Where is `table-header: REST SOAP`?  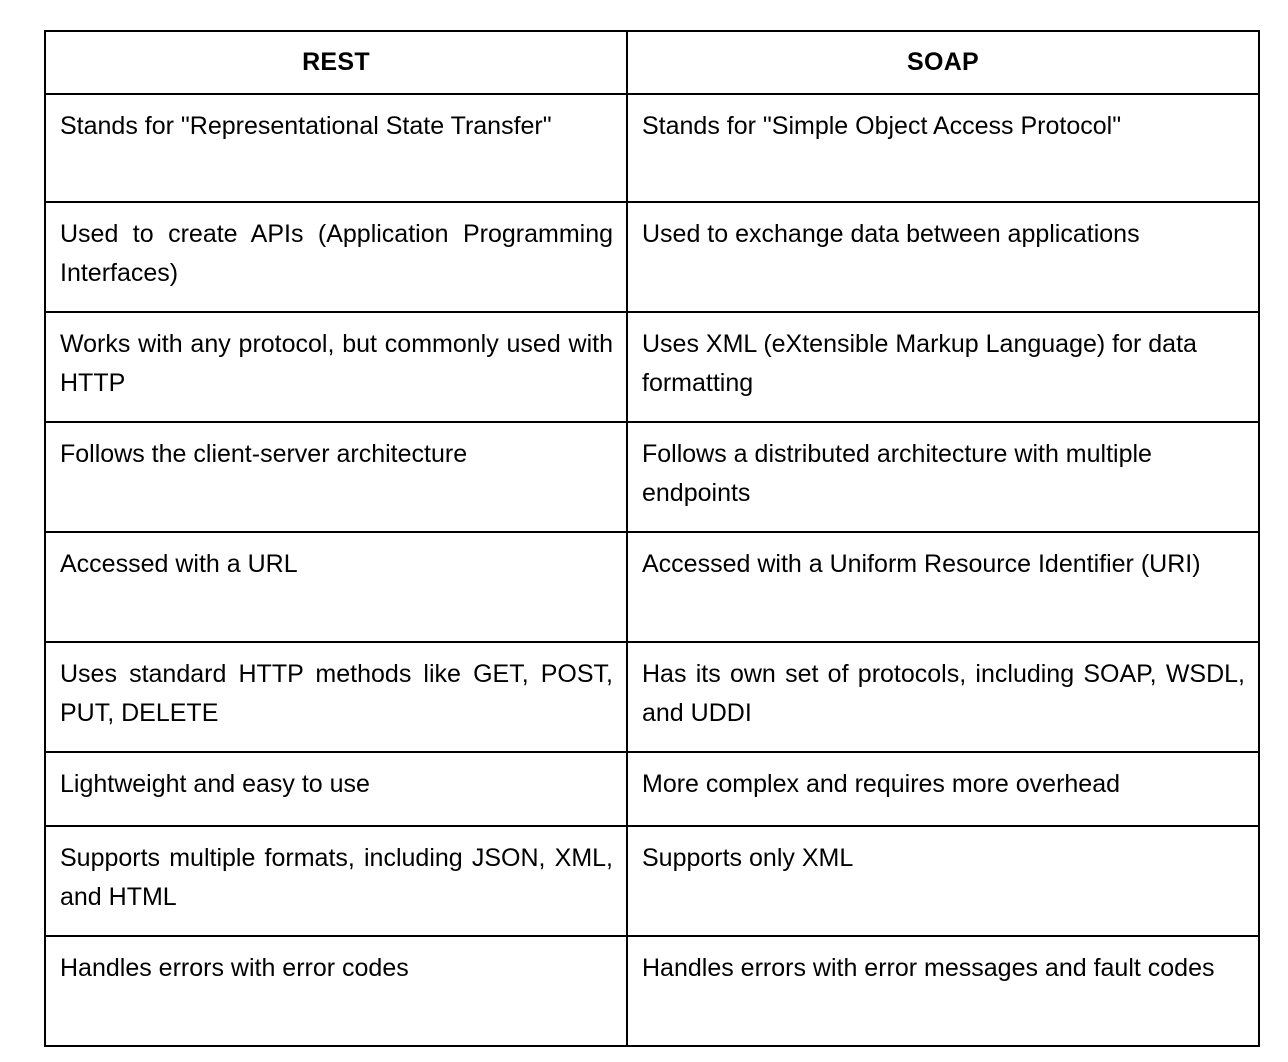
table-header: REST SOAP is located at coordinates (652, 62).